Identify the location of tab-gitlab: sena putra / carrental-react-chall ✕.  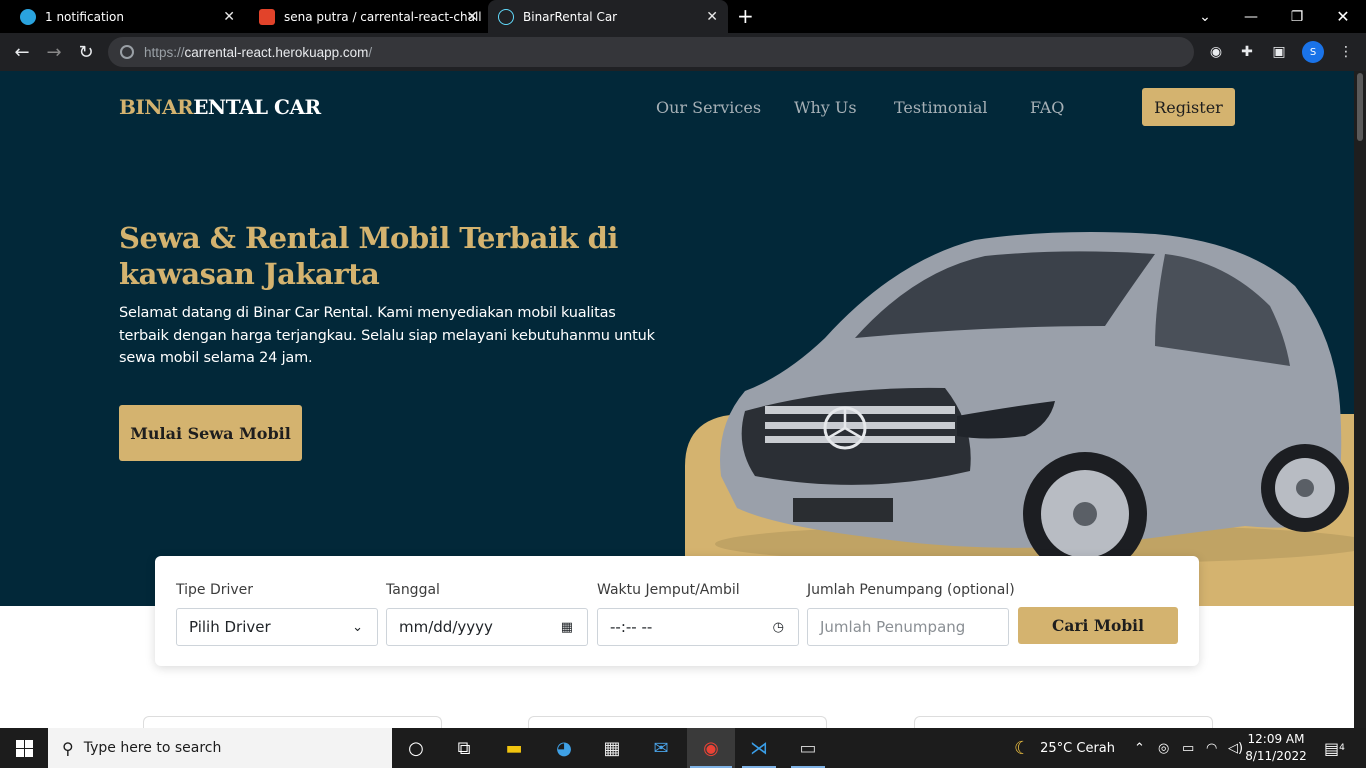
(366, 16).